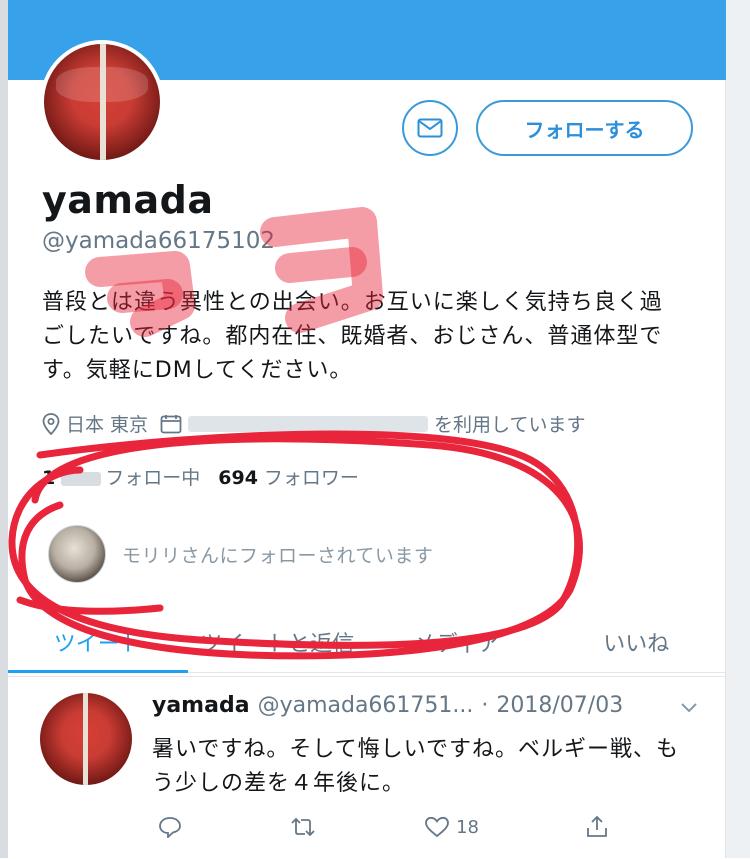 The height and width of the screenshot is (859, 750). Describe the element at coordinates (584, 128) in the screenshot. I see `follow-button: フォローする` at that location.